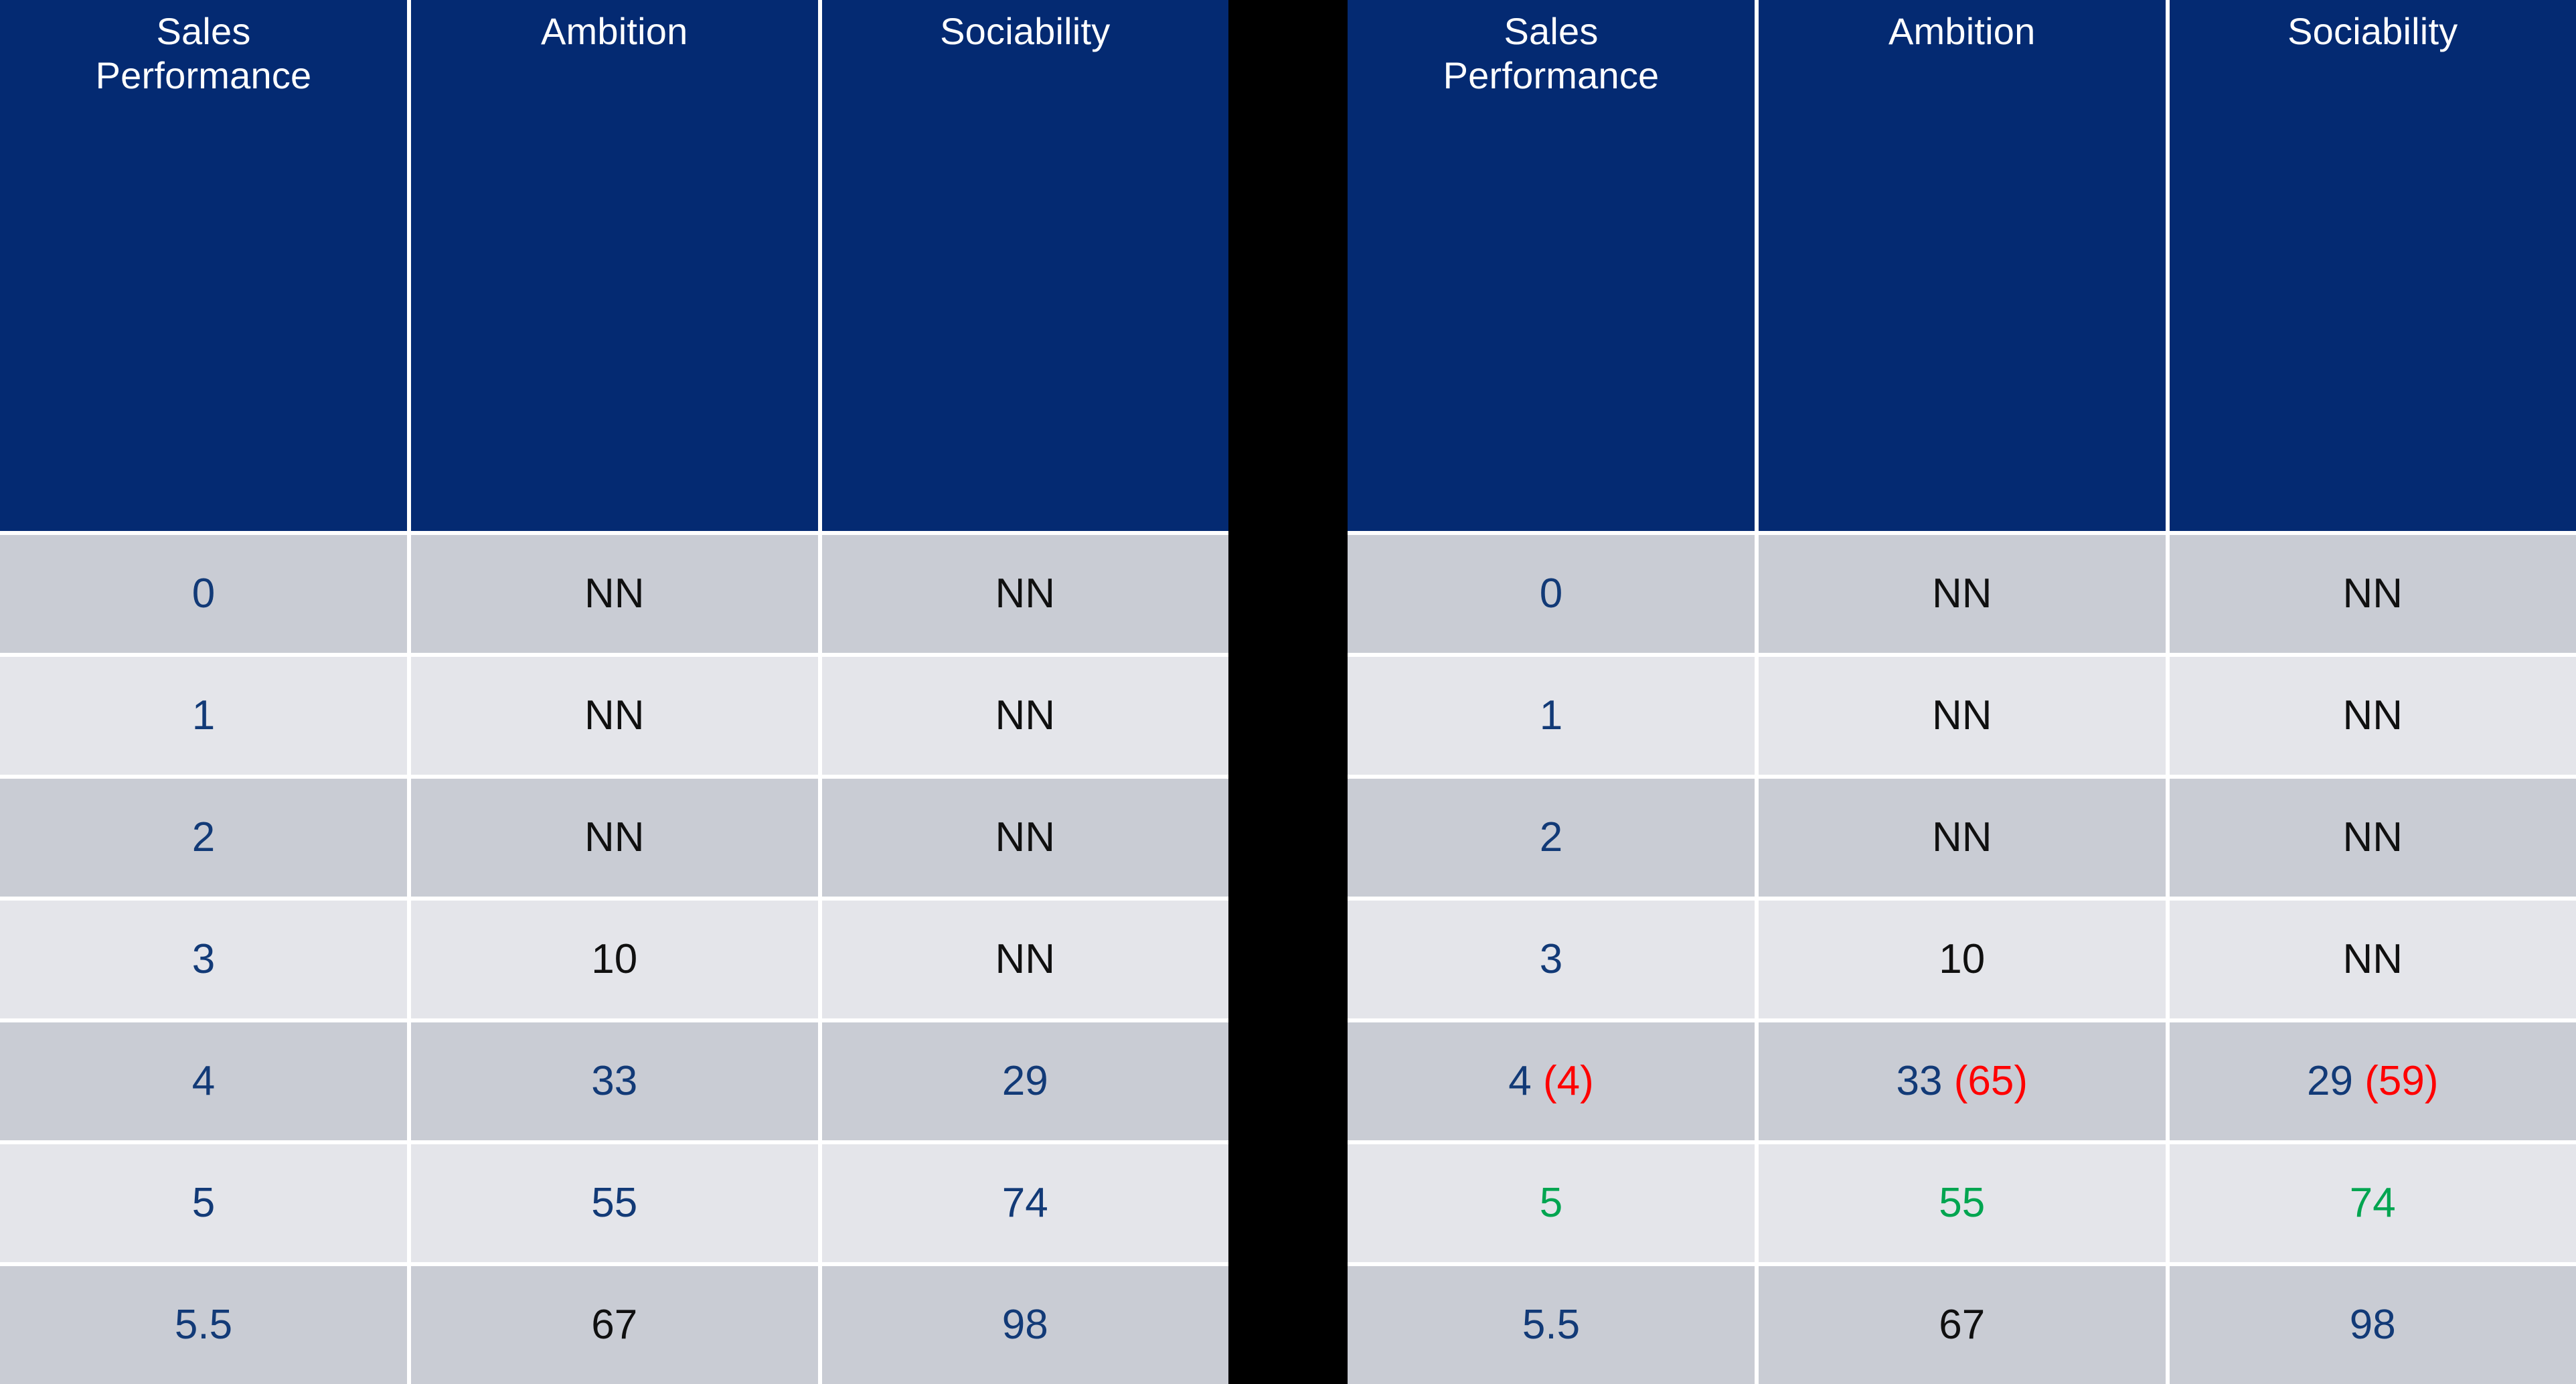  What do you see at coordinates (2396, 1081) in the screenshot?
I see `cell-value-secondary: (59)` at bounding box center [2396, 1081].